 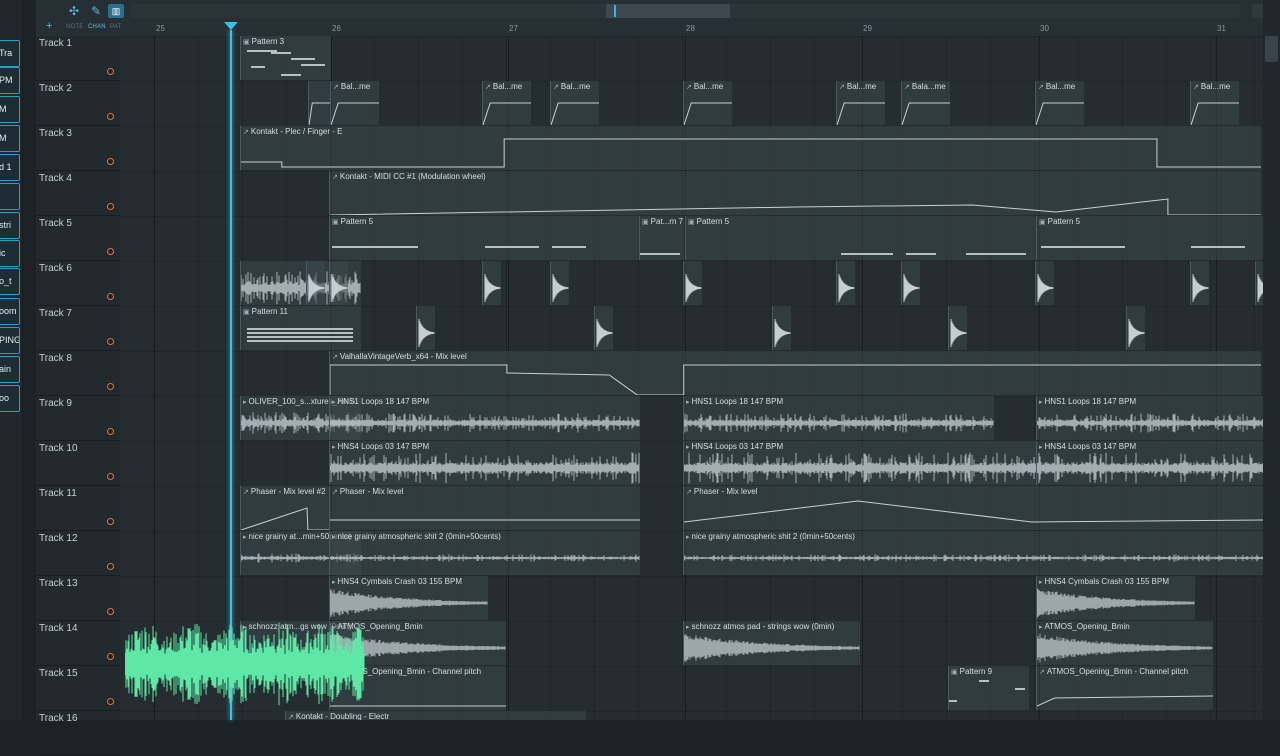 I want to click on horizontal-scrollbar, so click(x=685, y=11).